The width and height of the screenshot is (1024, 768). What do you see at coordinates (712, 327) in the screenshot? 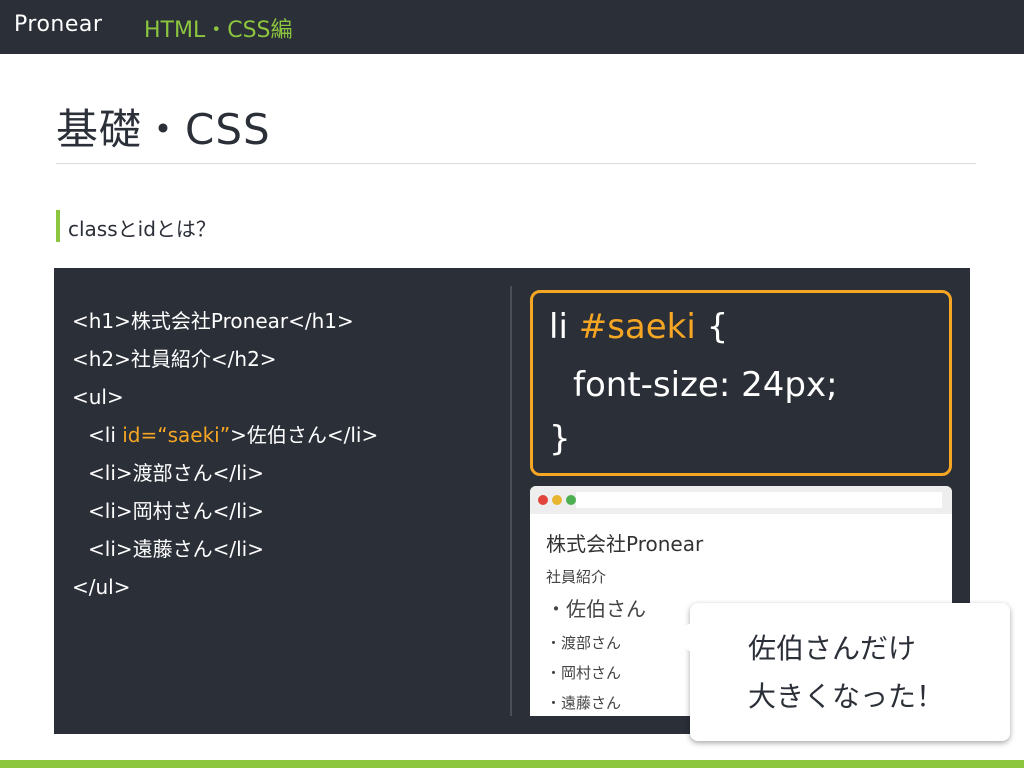
I see `css-open-brace: {` at bounding box center [712, 327].